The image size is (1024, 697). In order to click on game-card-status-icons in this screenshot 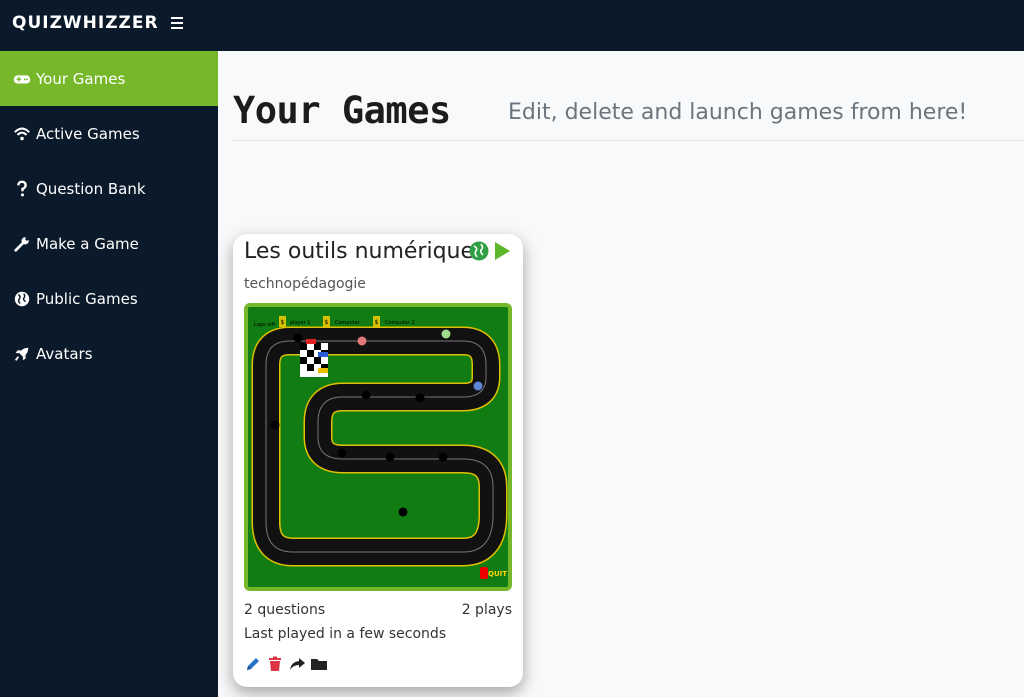, I will do `click(490, 253)`.